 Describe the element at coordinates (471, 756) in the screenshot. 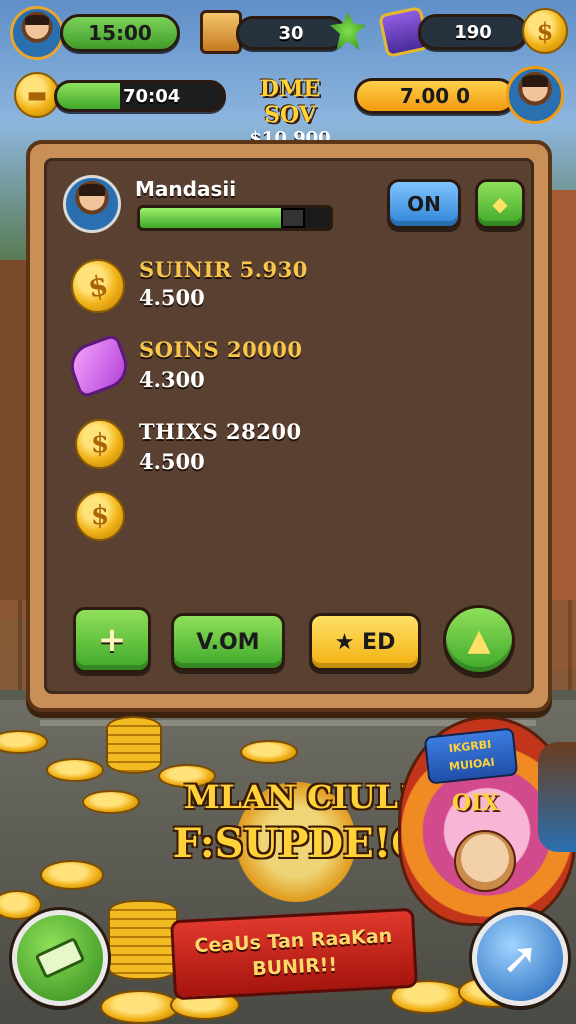

I see `prize-wheel-label: IKGRBI MUIOAI` at that location.